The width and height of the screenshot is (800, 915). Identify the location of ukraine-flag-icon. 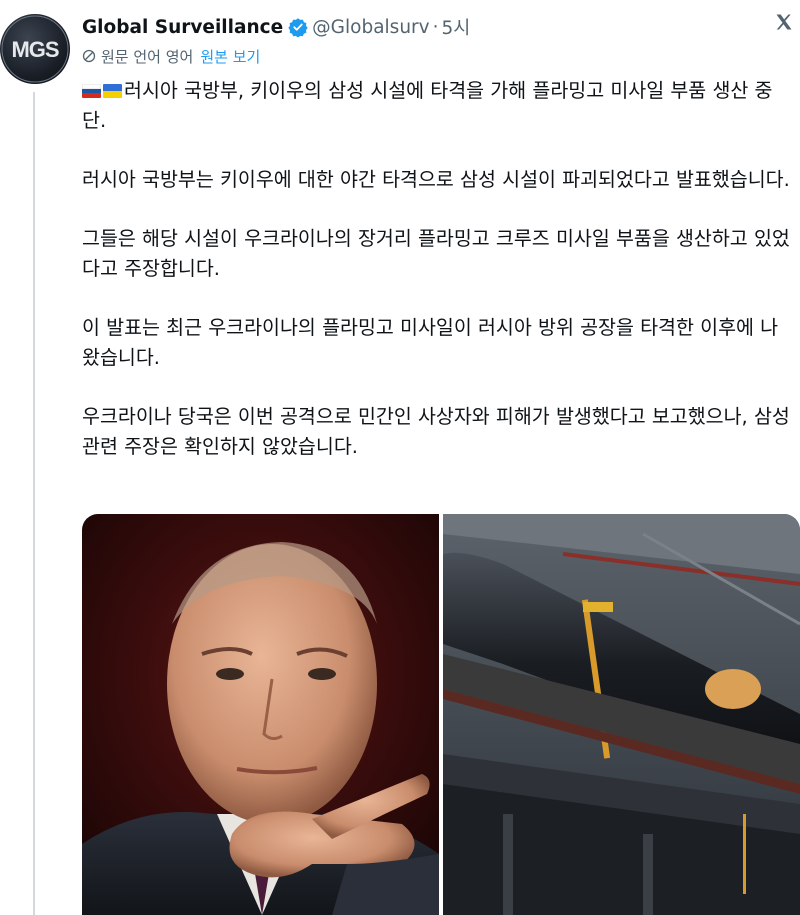
(112, 91).